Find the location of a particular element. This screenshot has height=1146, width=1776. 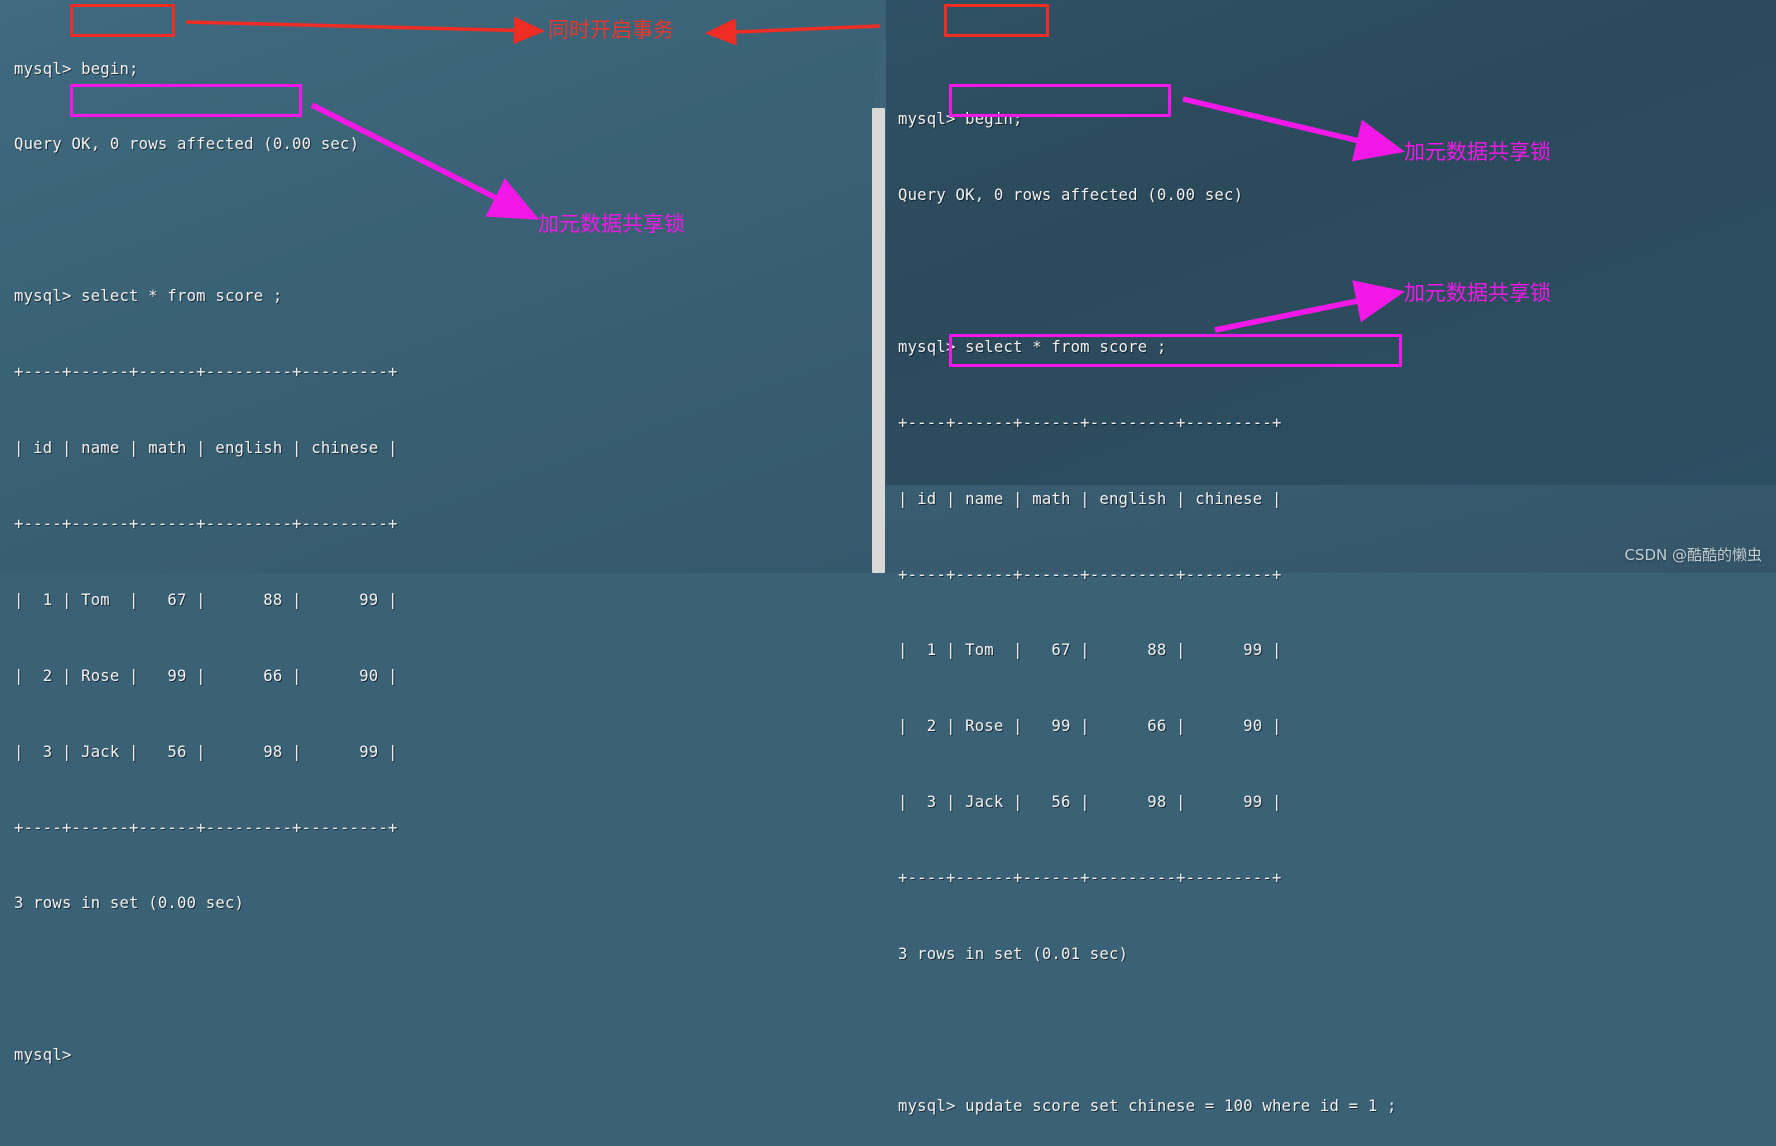

terminal-left-line-0: mysql> begin; is located at coordinates (76, 68).